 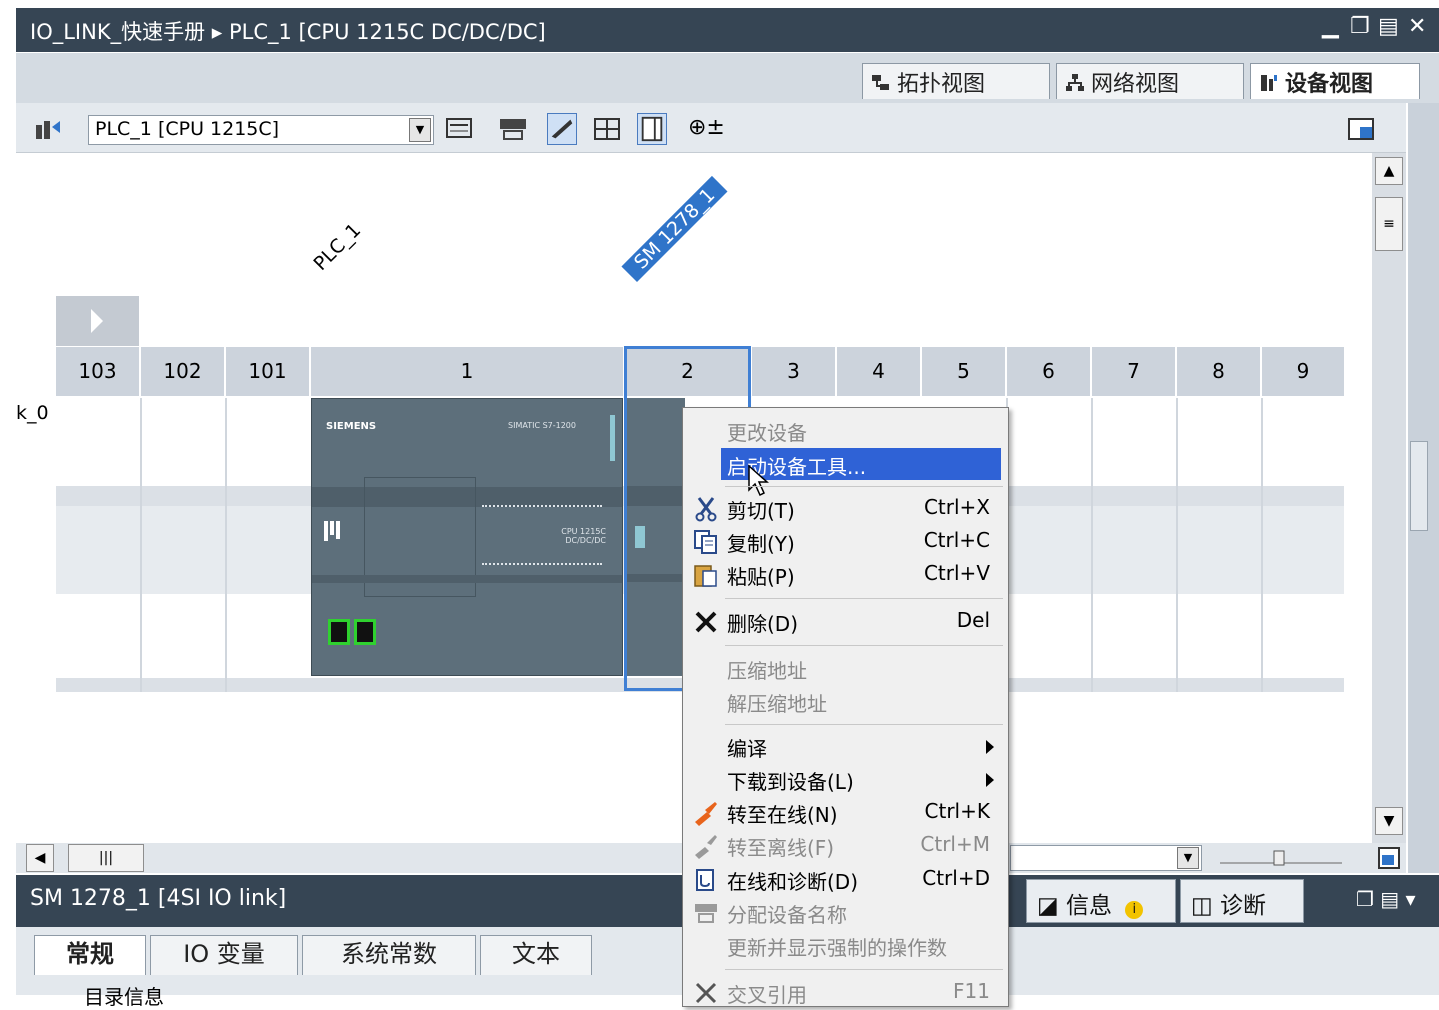 What do you see at coordinates (727, 78) in the screenshot?
I see `view-tab-bar: 拓扑视图 网络视图 设备视图` at bounding box center [727, 78].